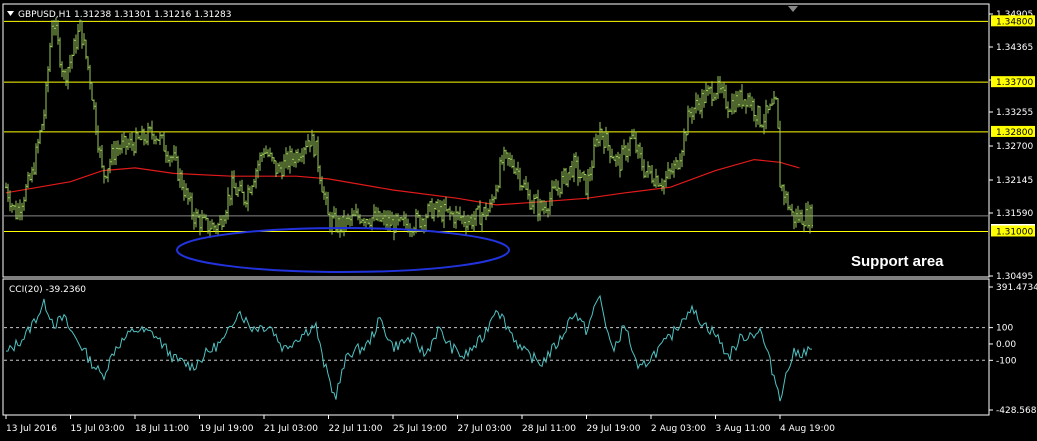 This screenshot has height=441, width=1037. I want to click on support-area-label: Support area, so click(897, 261).